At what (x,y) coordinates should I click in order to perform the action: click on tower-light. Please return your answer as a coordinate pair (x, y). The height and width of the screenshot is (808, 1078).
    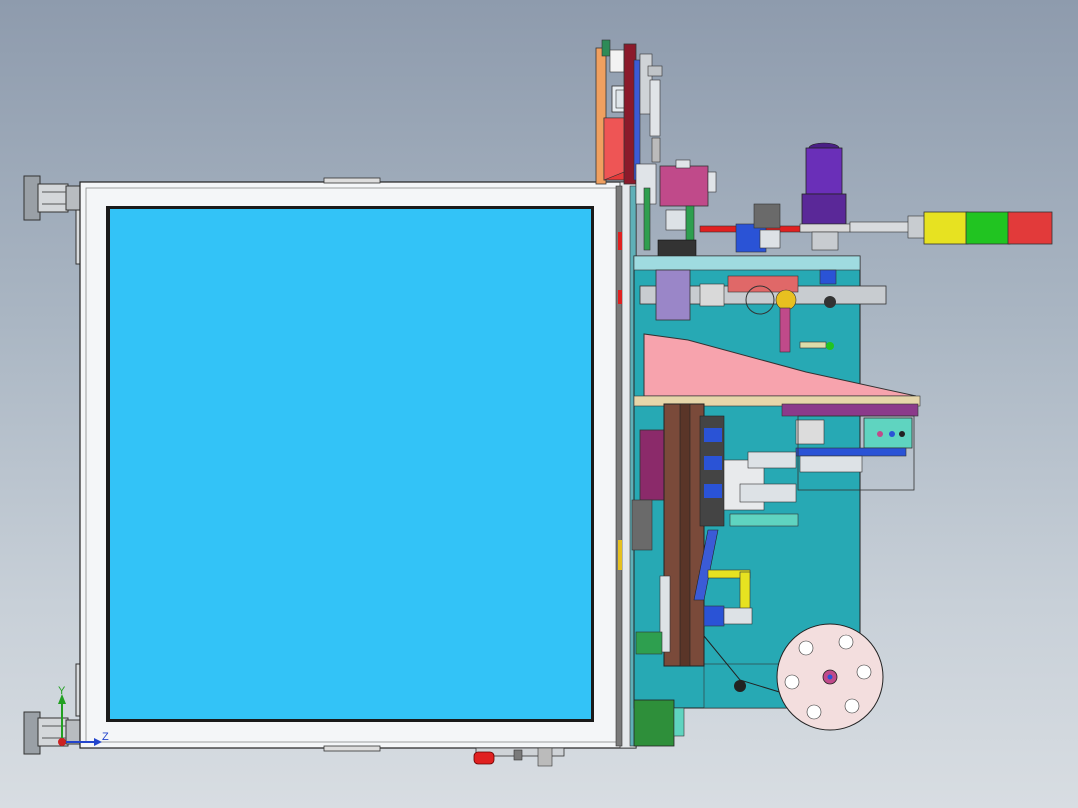
    Looking at the image, I should click on (951, 228).